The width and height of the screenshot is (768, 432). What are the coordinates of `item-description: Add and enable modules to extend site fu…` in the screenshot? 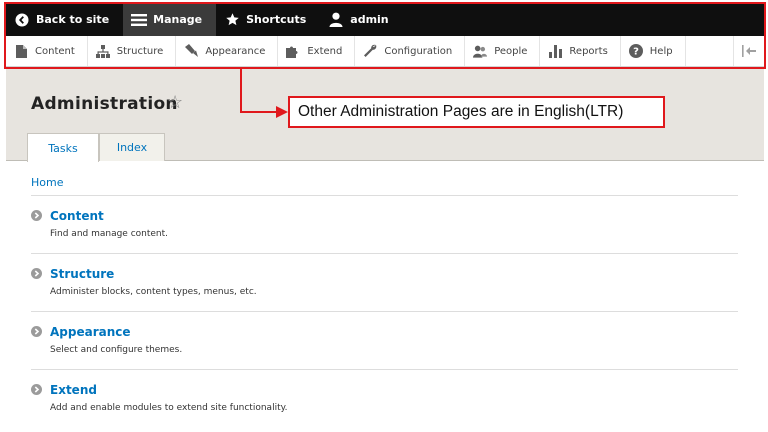 It's located at (169, 408).